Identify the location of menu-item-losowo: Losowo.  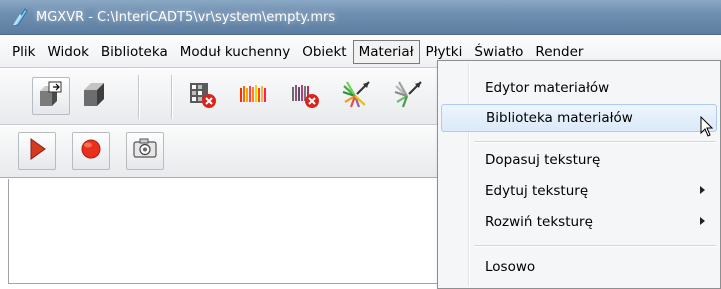
(579, 267).